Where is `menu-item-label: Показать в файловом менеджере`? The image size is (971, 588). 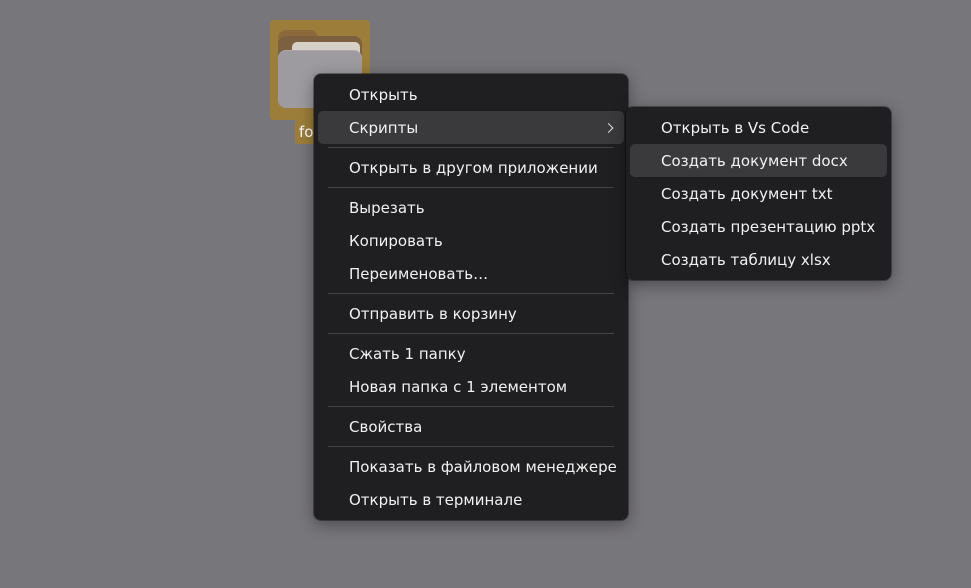 menu-item-label: Показать в файловом менеджере is located at coordinates (483, 466).